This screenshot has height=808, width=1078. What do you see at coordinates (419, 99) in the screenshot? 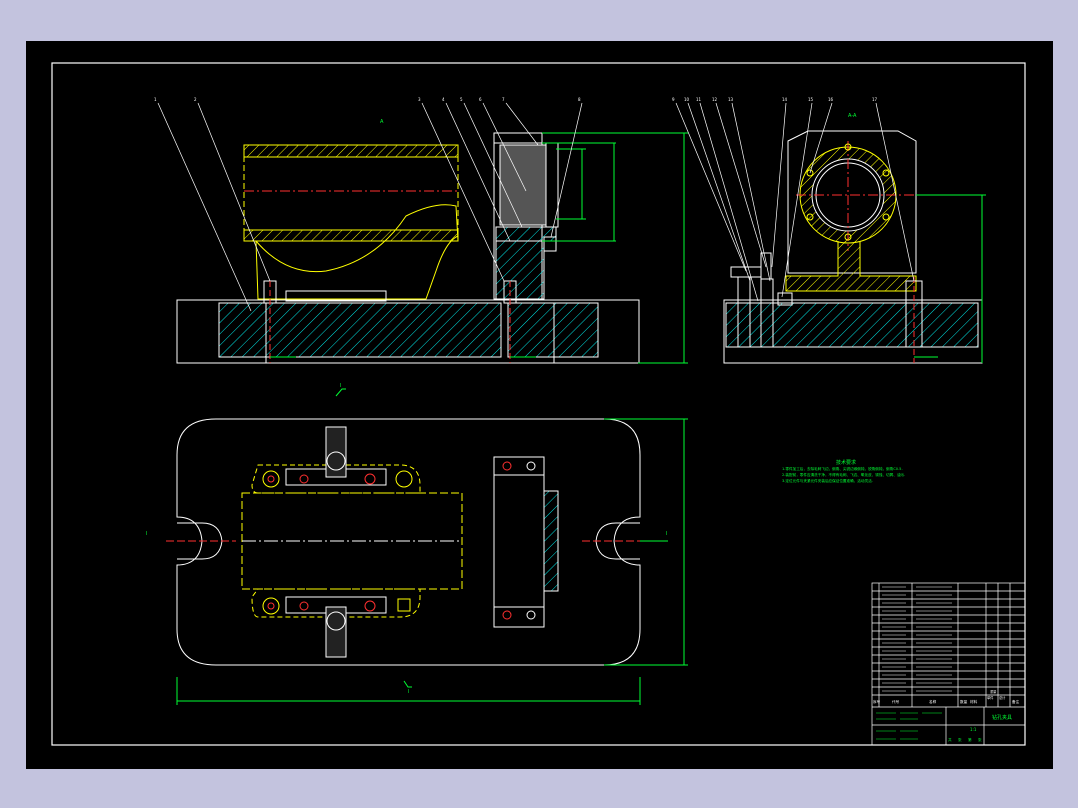
I see `leader-tag: 3` at bounding box center [419, 99].